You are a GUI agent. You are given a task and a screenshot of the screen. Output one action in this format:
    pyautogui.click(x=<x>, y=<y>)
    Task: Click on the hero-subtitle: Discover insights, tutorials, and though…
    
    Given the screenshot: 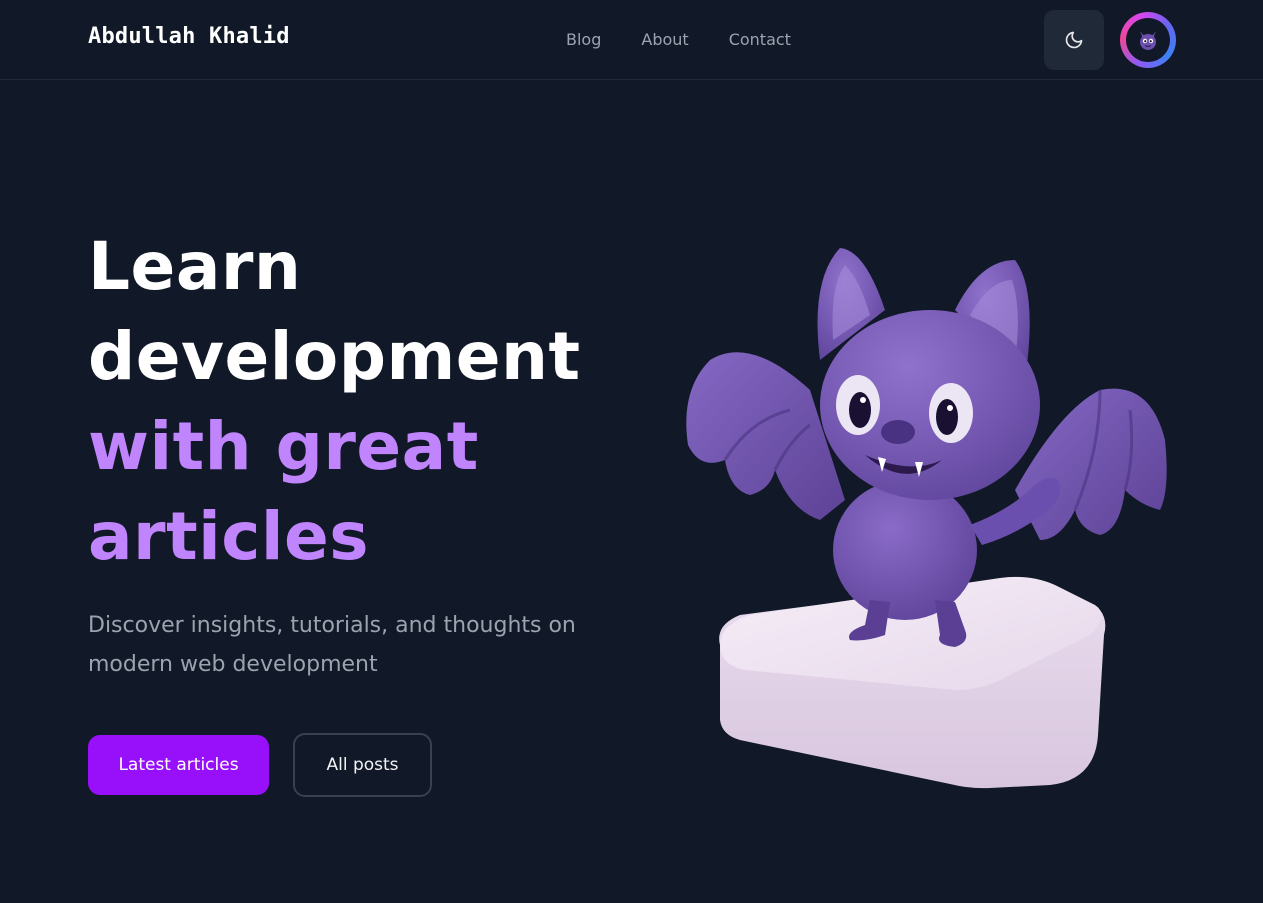 What is the action you would take?
    pyautogui.click(x=332, y=645)
    